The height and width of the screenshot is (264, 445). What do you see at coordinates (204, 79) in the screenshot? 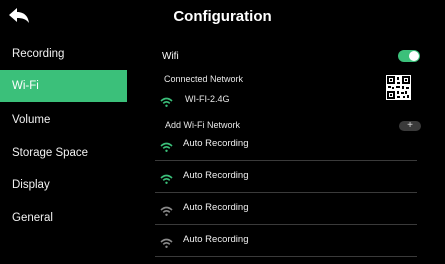
I see `connected-network-label: Connected Network` at bounding box center [204, 79].